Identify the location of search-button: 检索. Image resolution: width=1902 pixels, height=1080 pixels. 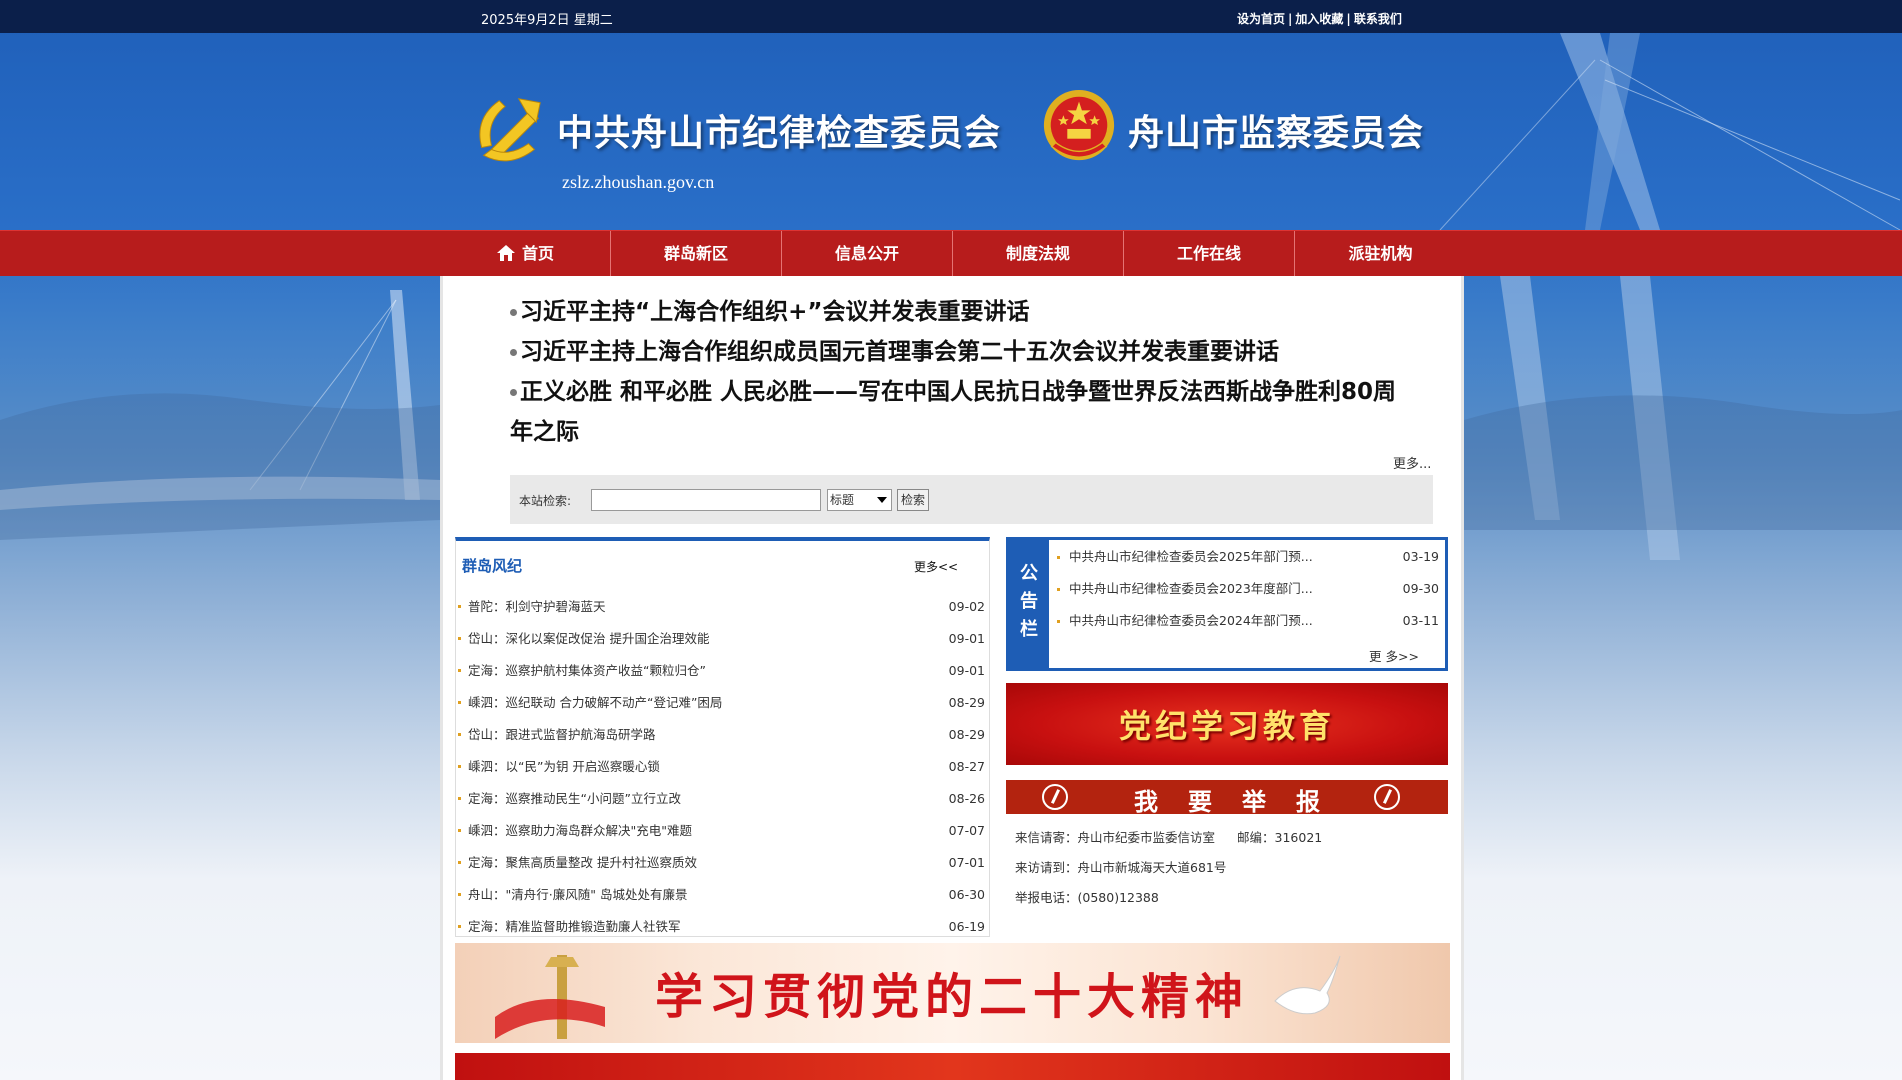
(913, 500).